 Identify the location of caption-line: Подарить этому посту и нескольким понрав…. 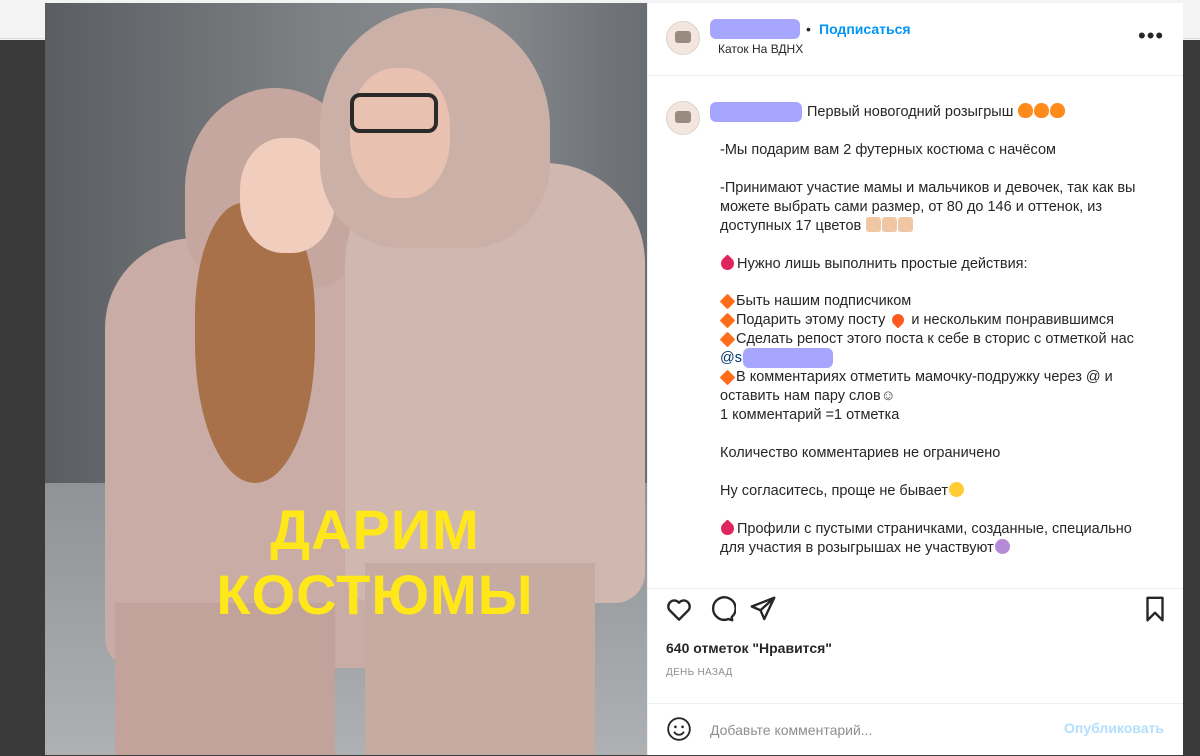
(916, 320).